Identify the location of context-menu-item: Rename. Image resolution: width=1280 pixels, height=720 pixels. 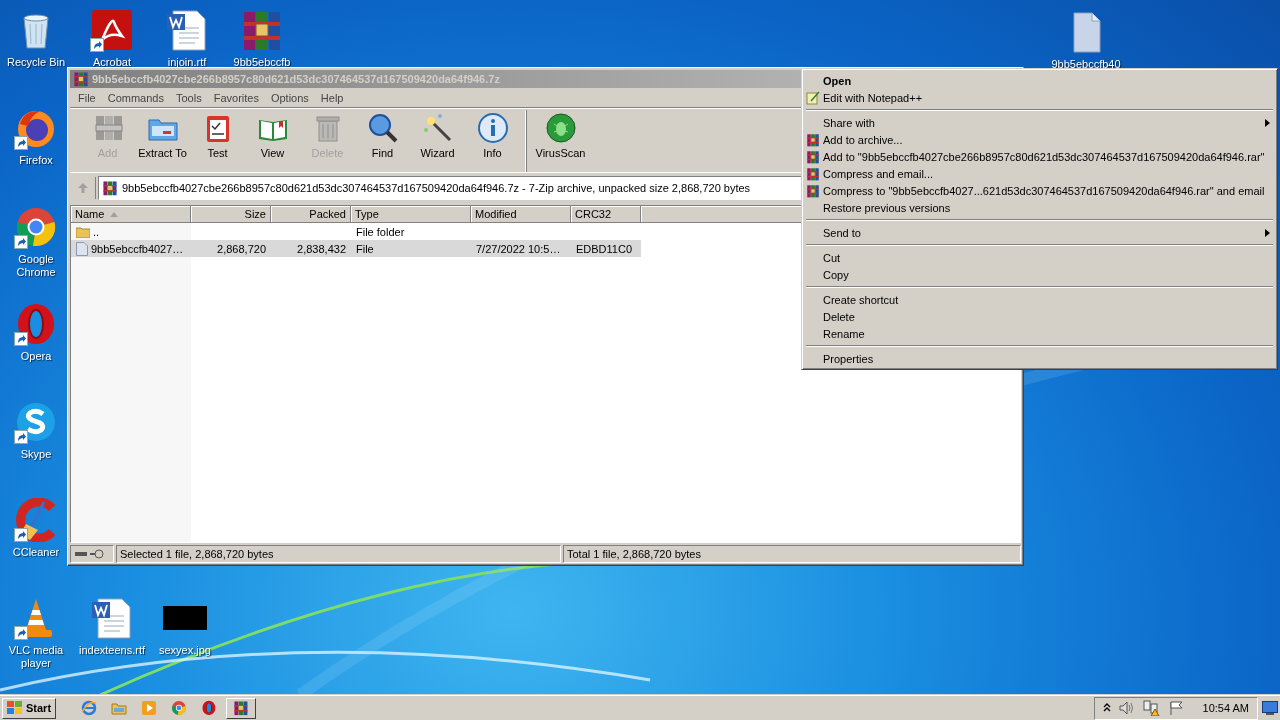
(1039, 333).